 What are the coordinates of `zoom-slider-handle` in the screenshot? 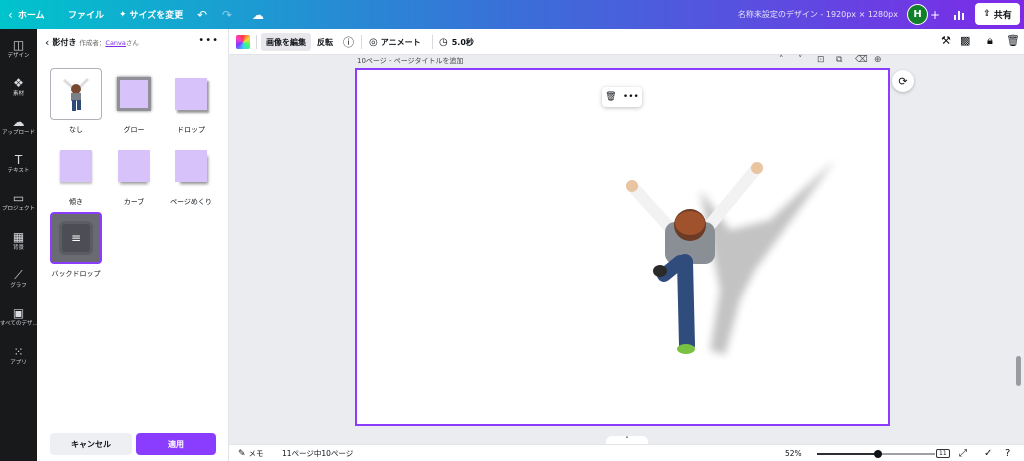 It's located at (878, 454).